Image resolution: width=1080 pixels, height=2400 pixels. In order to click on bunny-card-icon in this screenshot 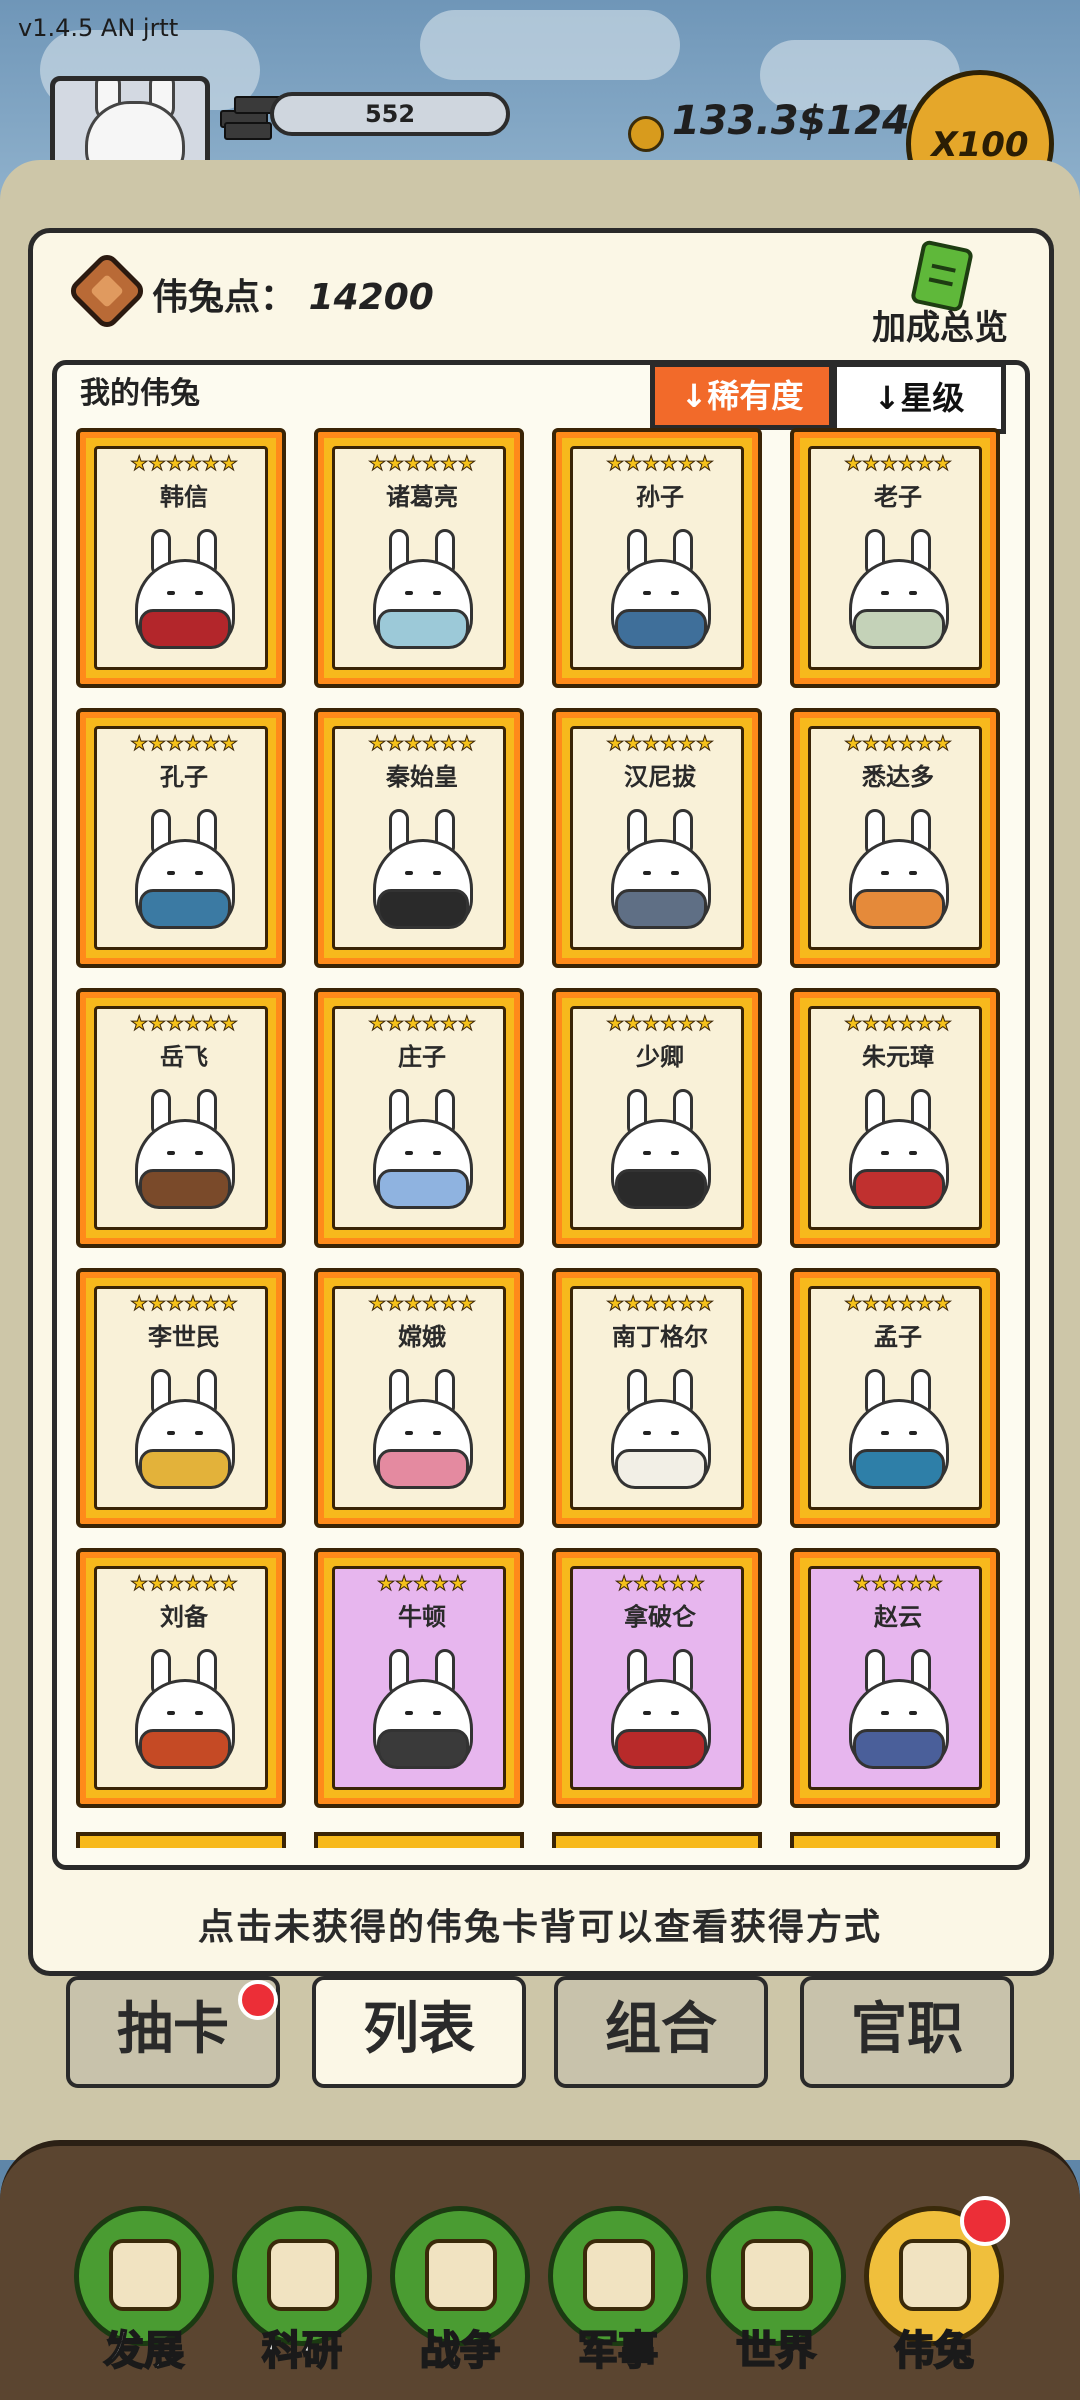, I will do `click(935, 2275)`.